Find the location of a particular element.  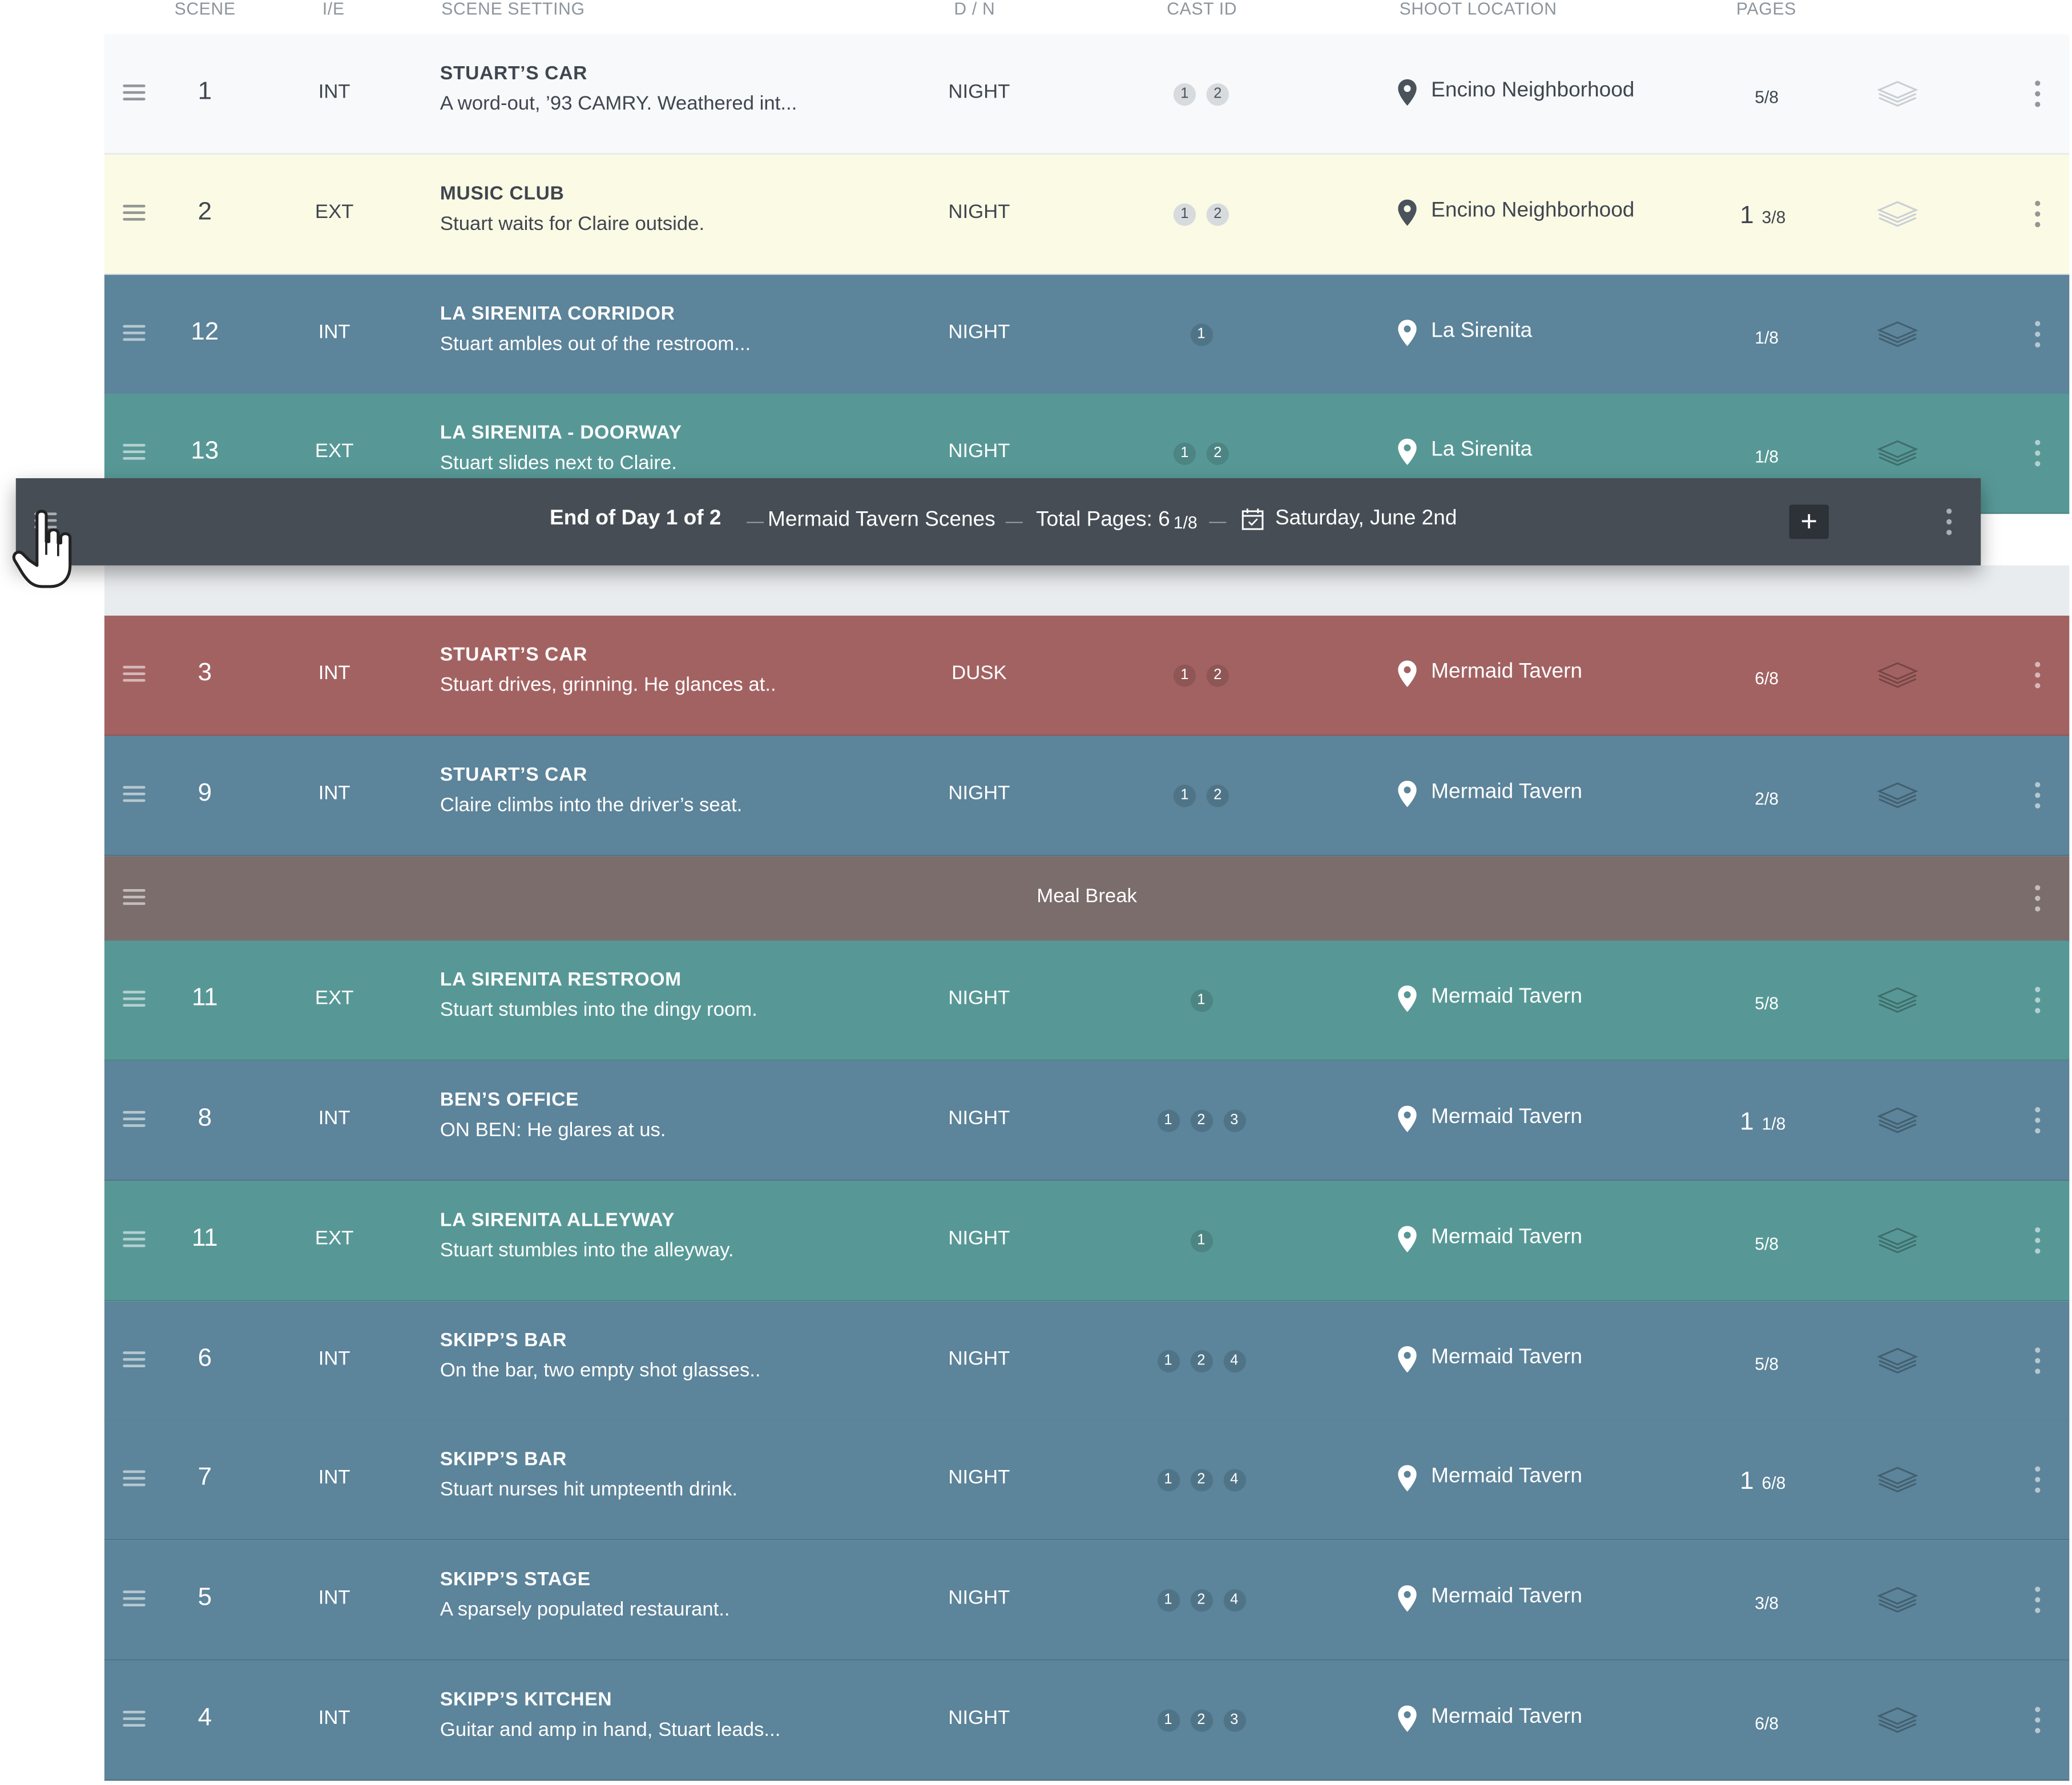

col-shoot-location: SHOOT LOCATION is located at coordinates (1478, 9).